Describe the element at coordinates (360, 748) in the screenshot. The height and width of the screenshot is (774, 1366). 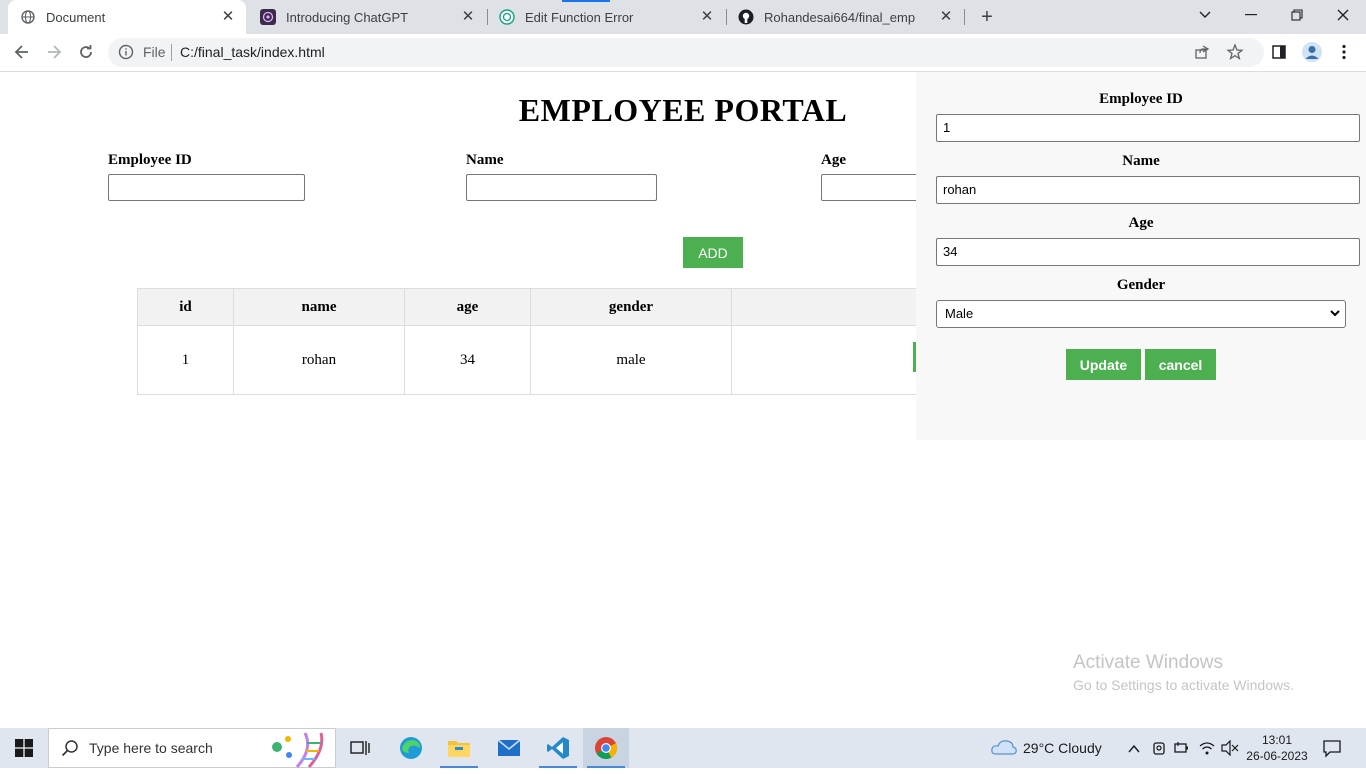
I see `task-view-icon` at that location.